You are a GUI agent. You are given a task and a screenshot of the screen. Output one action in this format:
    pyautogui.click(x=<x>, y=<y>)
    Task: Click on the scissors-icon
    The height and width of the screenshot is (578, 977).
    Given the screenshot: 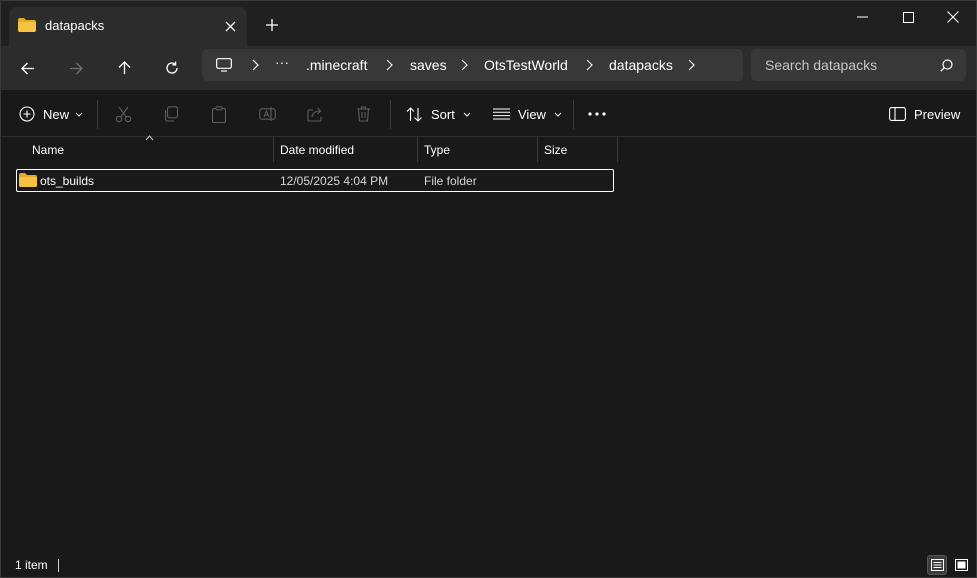 What is the action you would take?
    pyautogui.click(x=123, y=114)
    